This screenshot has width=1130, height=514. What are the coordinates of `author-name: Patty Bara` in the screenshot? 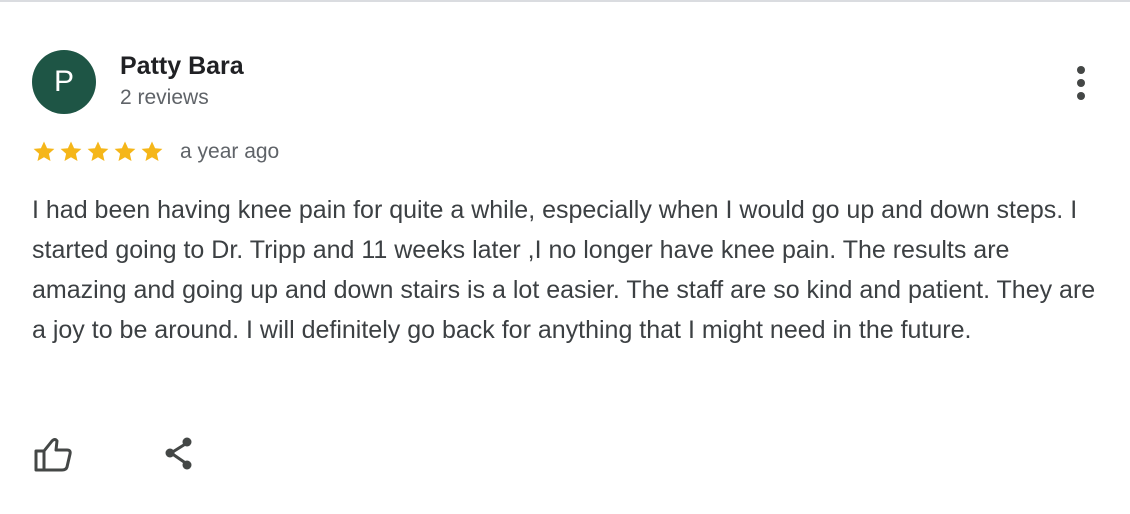 It's located at (182, 66).